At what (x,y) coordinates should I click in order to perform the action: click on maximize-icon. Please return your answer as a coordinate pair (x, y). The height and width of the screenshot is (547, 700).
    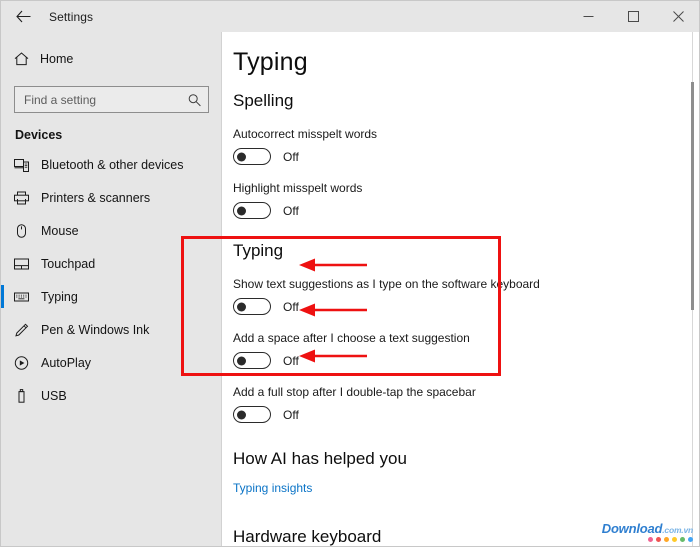
    Looking at the image, I should click on (633, 16).